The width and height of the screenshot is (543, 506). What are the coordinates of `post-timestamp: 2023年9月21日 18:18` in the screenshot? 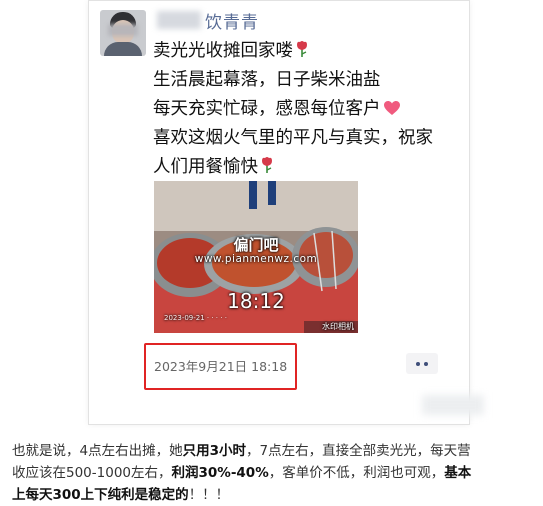 It's located at (221, 366).